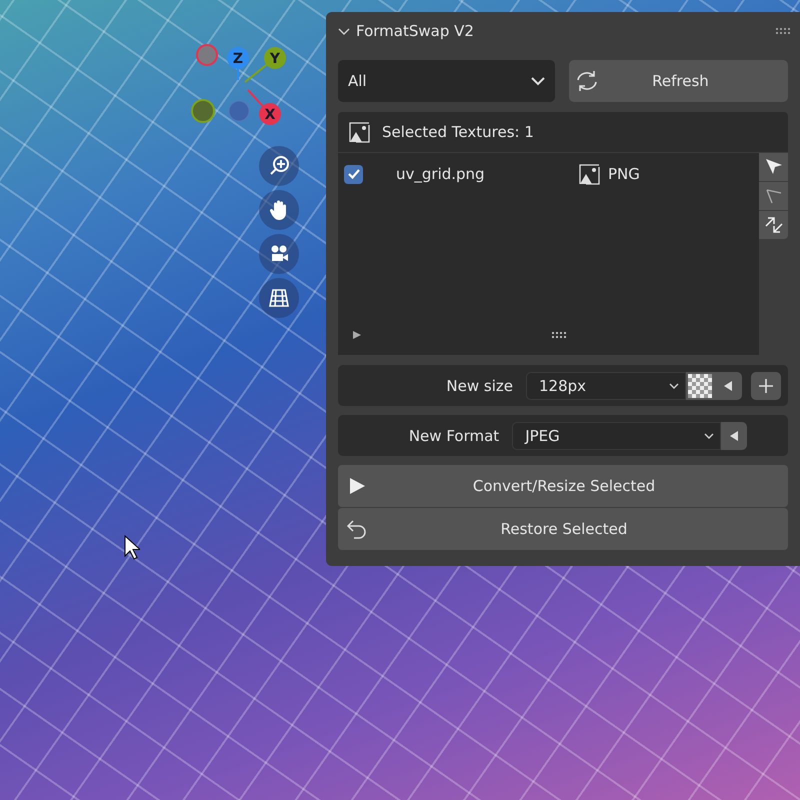 This screenshot has height=800, width=800. Describe the element at coordinates (357, 529) in the screenshot. I see `undo-arrow-icon` at that location.